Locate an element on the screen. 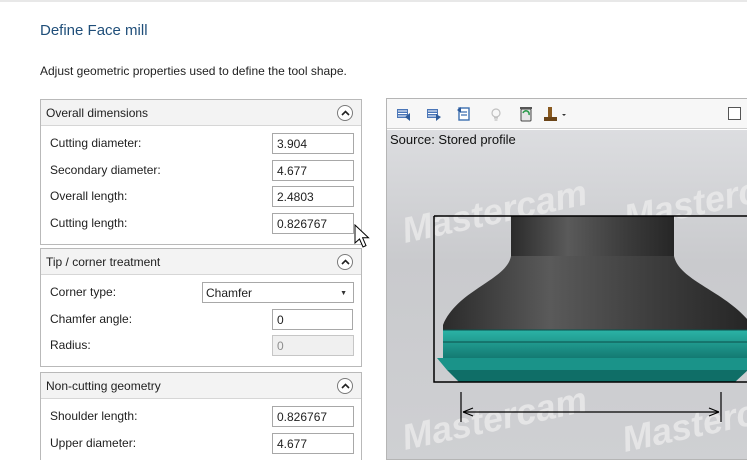 The height and width of the screenshot is (460, 747). chamfer-angle-row: Chamfer angle: 0 is located at coordinates (201, 319).